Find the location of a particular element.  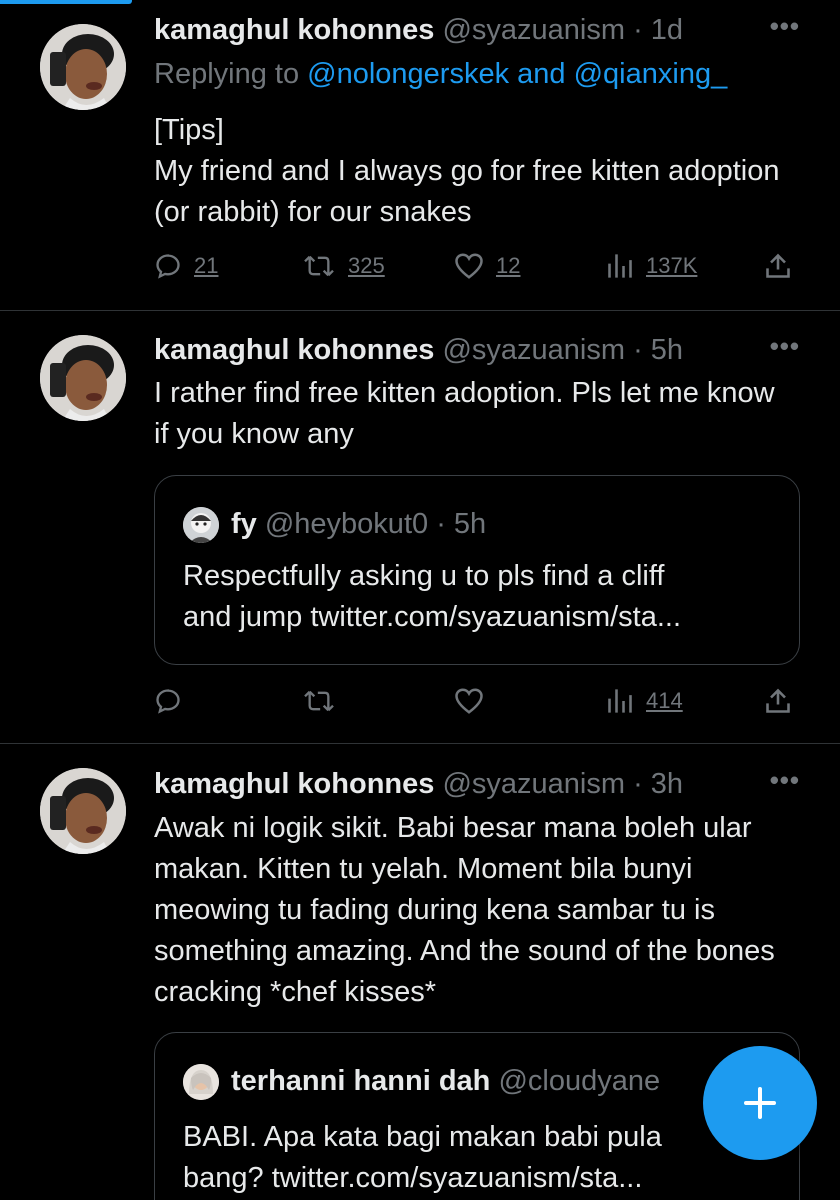

like-count: 12 is located at coordinates (508, 266).